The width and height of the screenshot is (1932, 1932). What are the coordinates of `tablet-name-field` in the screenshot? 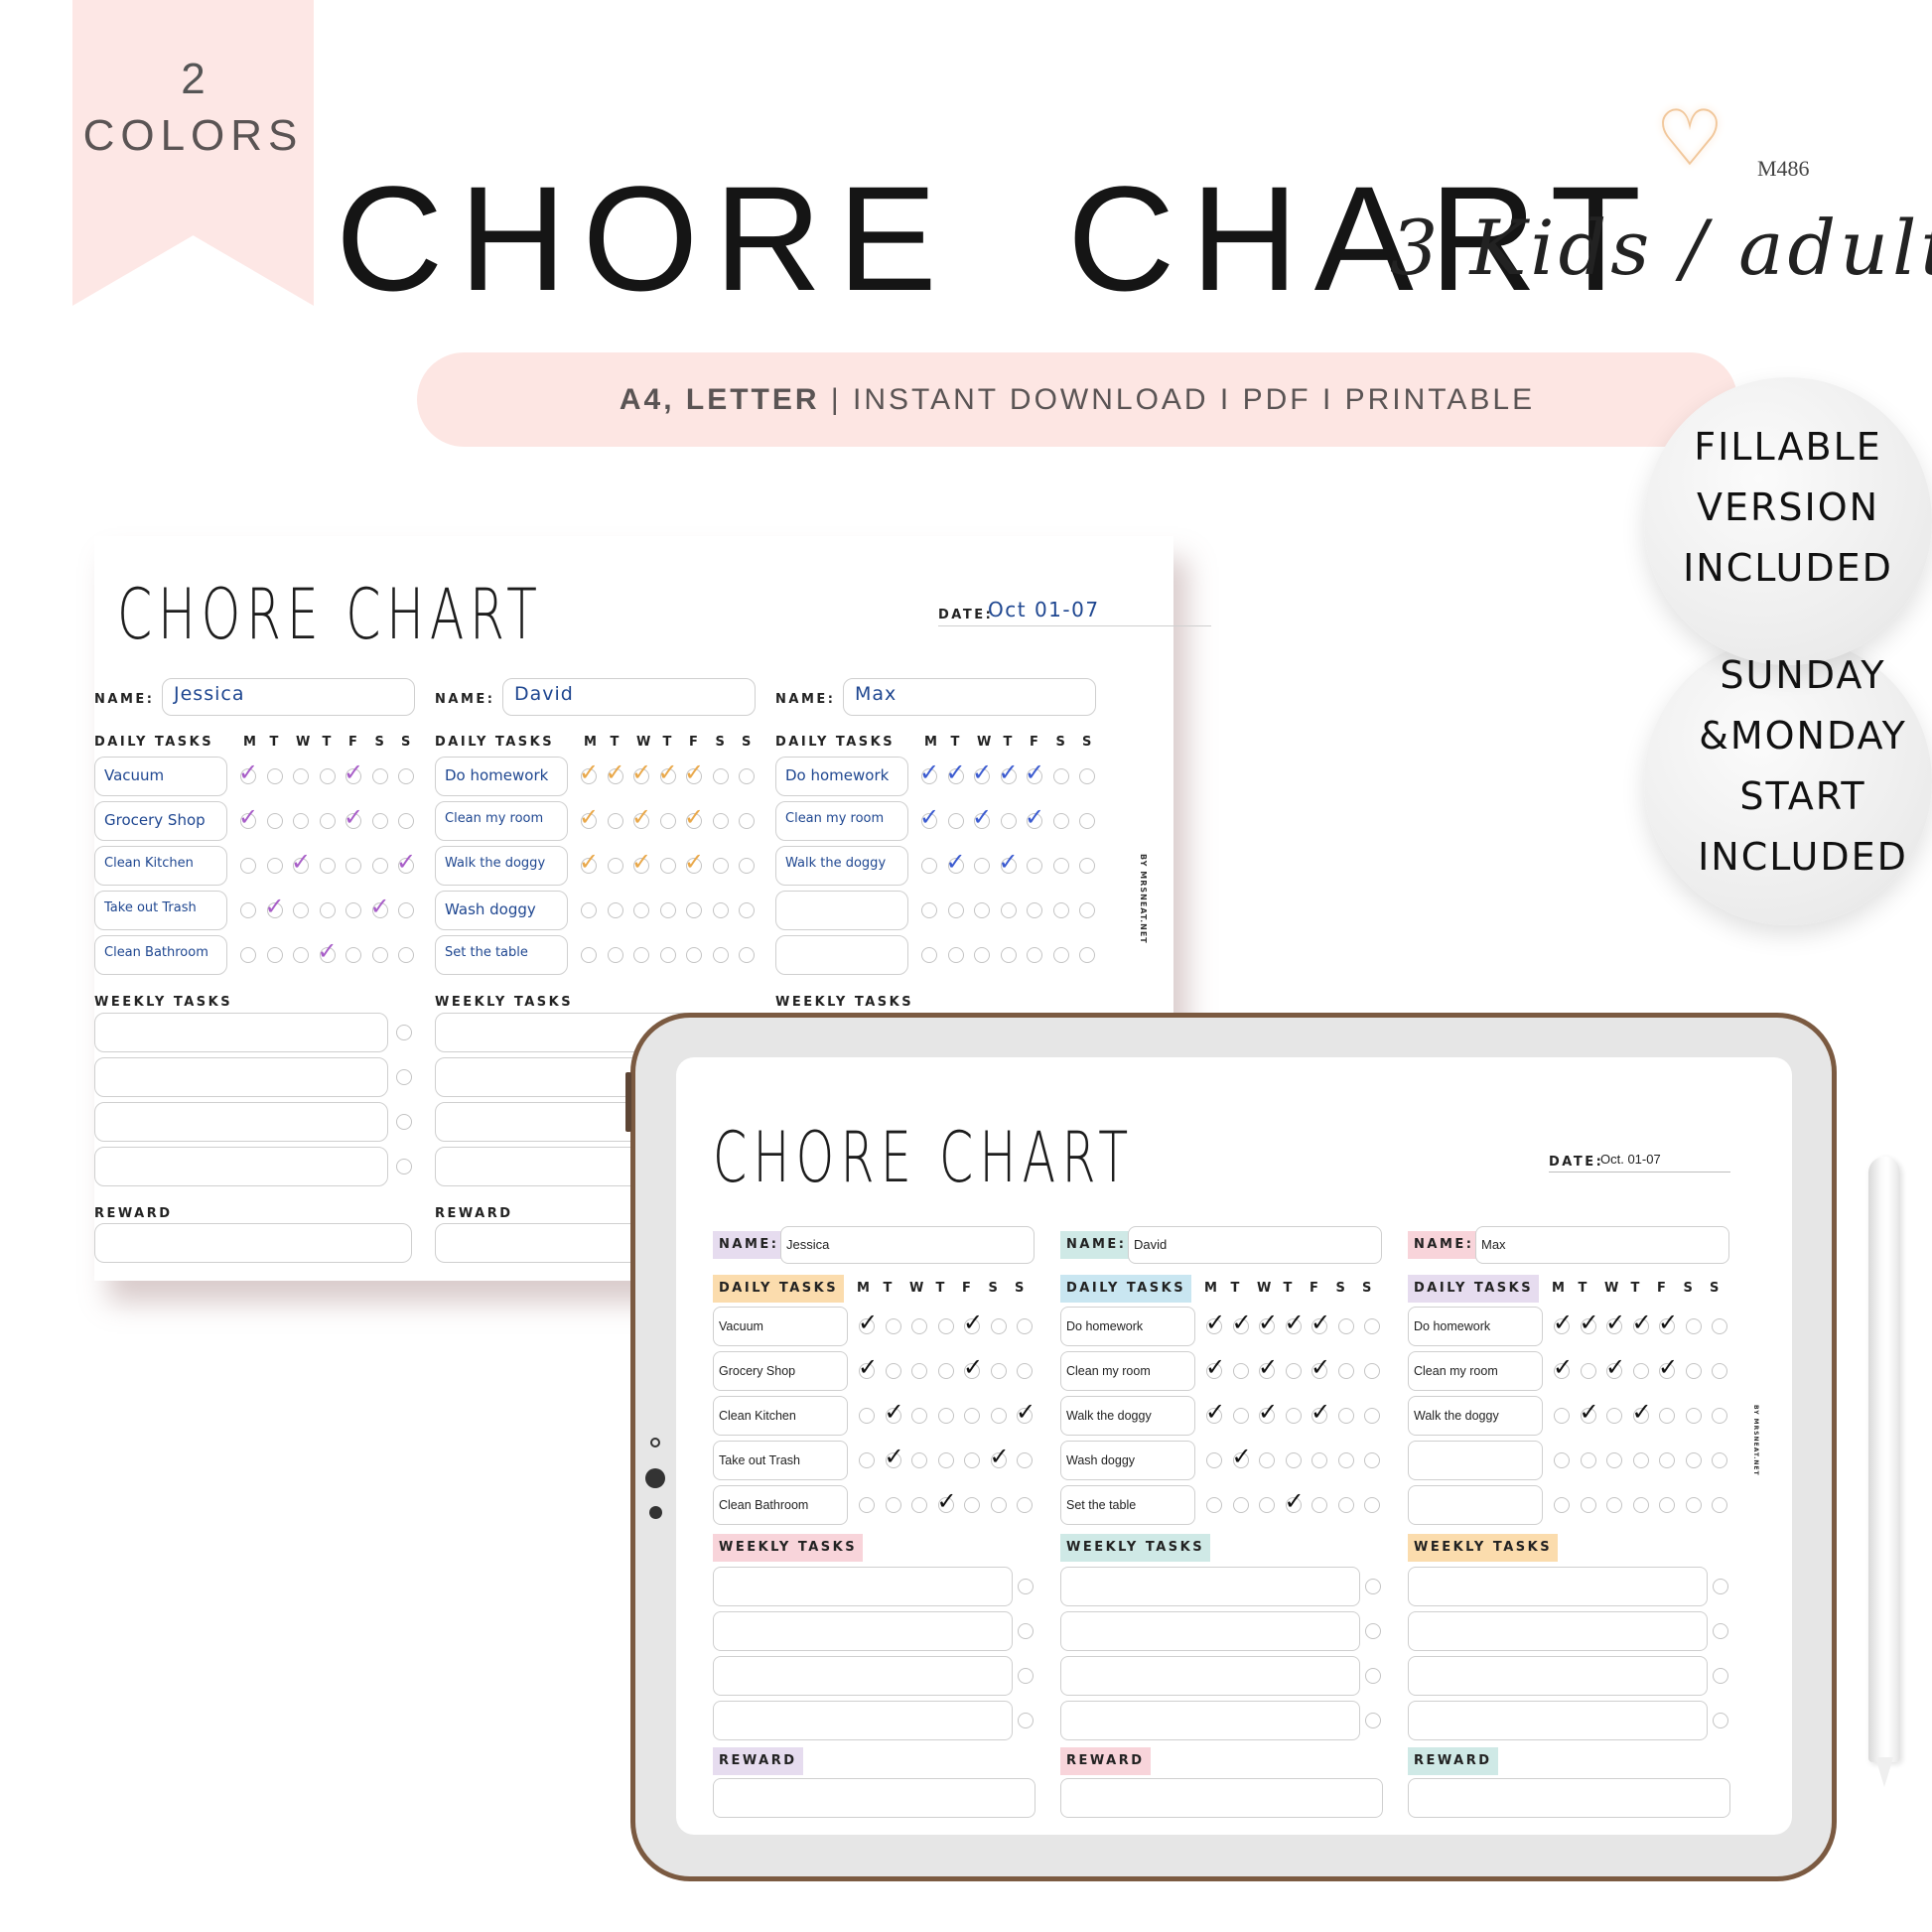 It's located at (1602, 1245).